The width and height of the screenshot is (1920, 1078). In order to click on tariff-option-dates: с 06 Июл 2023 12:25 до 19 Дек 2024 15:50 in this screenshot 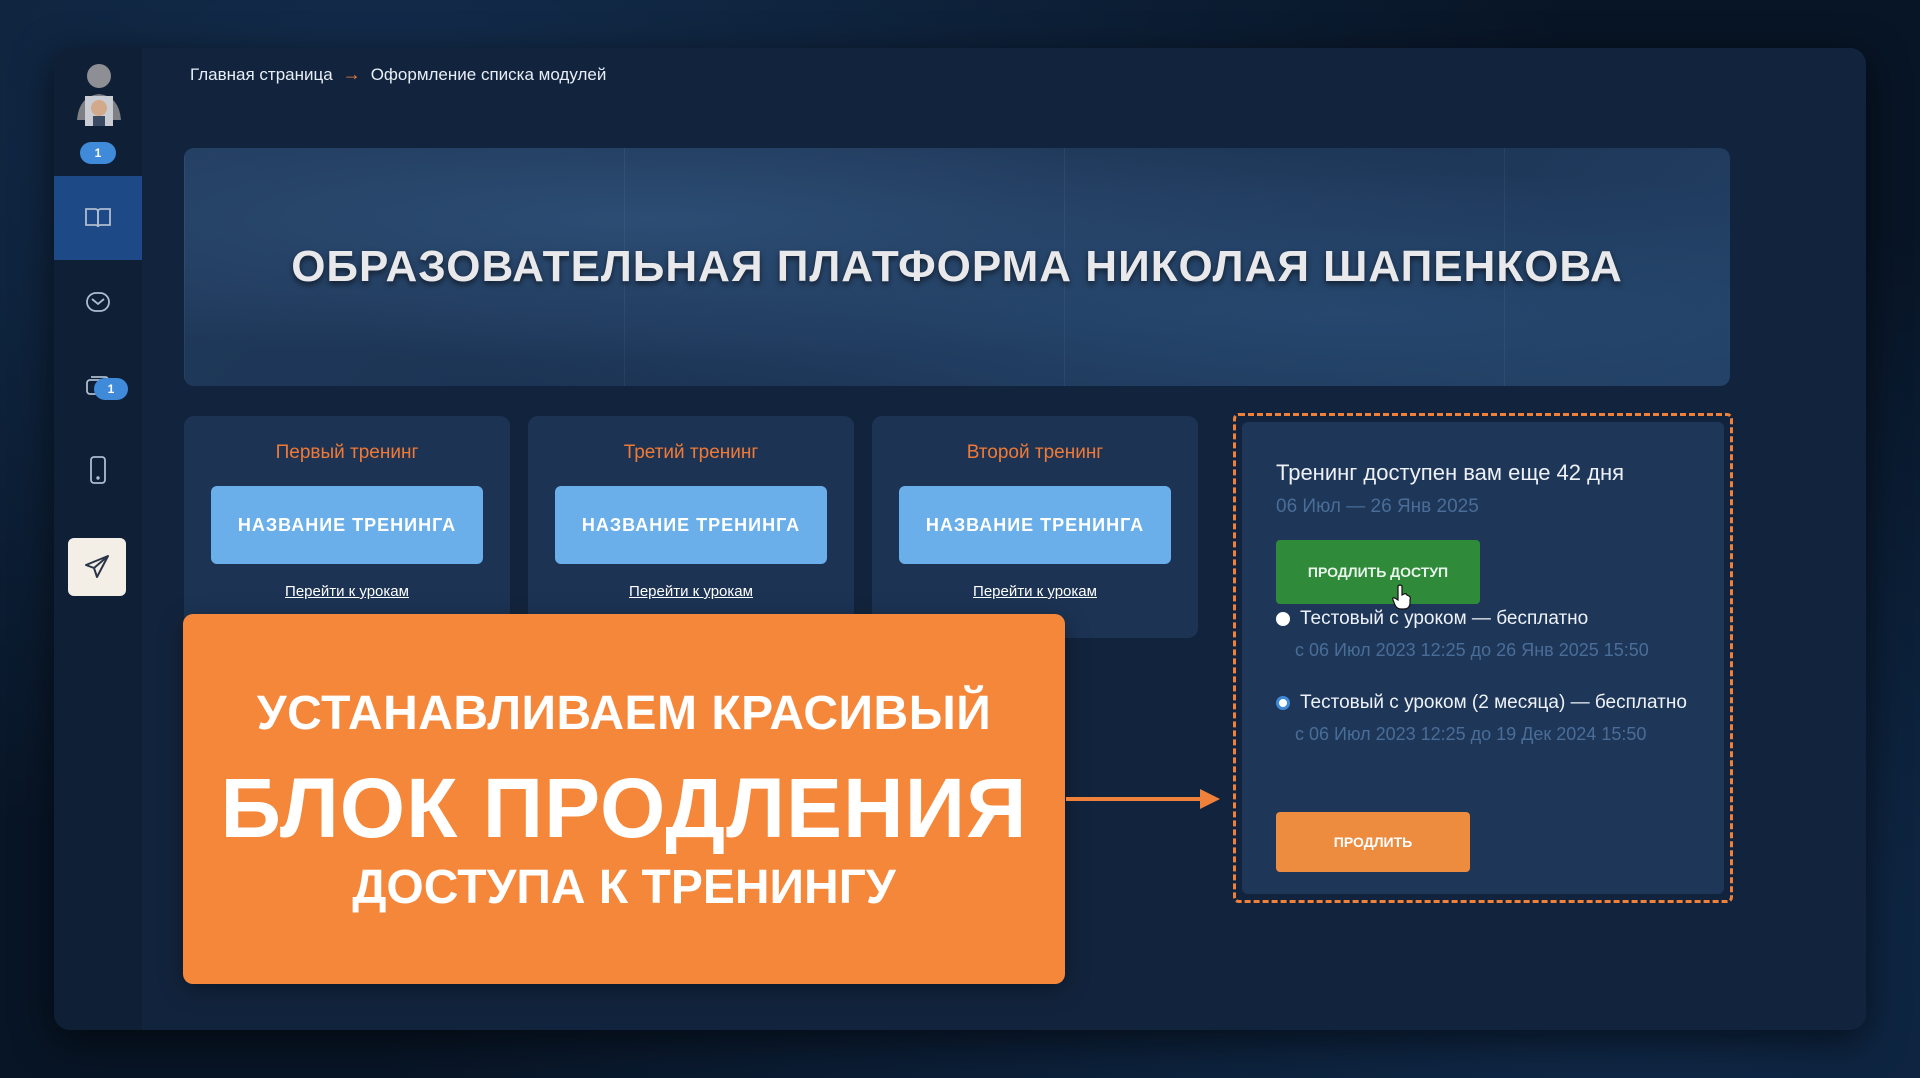, I will do `click(1471, 734)`.